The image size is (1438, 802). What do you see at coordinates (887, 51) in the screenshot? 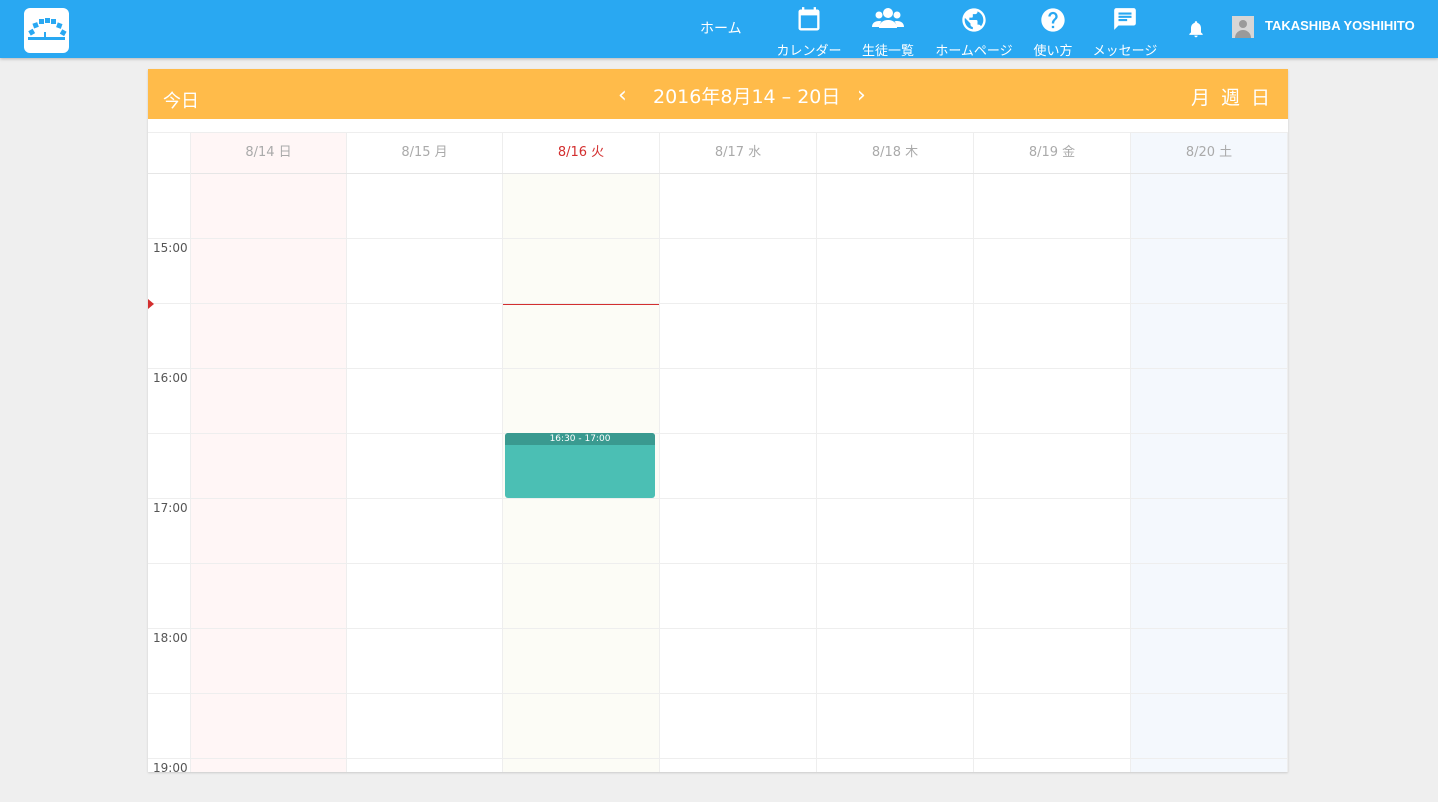
I see `nav-students-label: 生徒一覧` at bounding box center [887, 51].